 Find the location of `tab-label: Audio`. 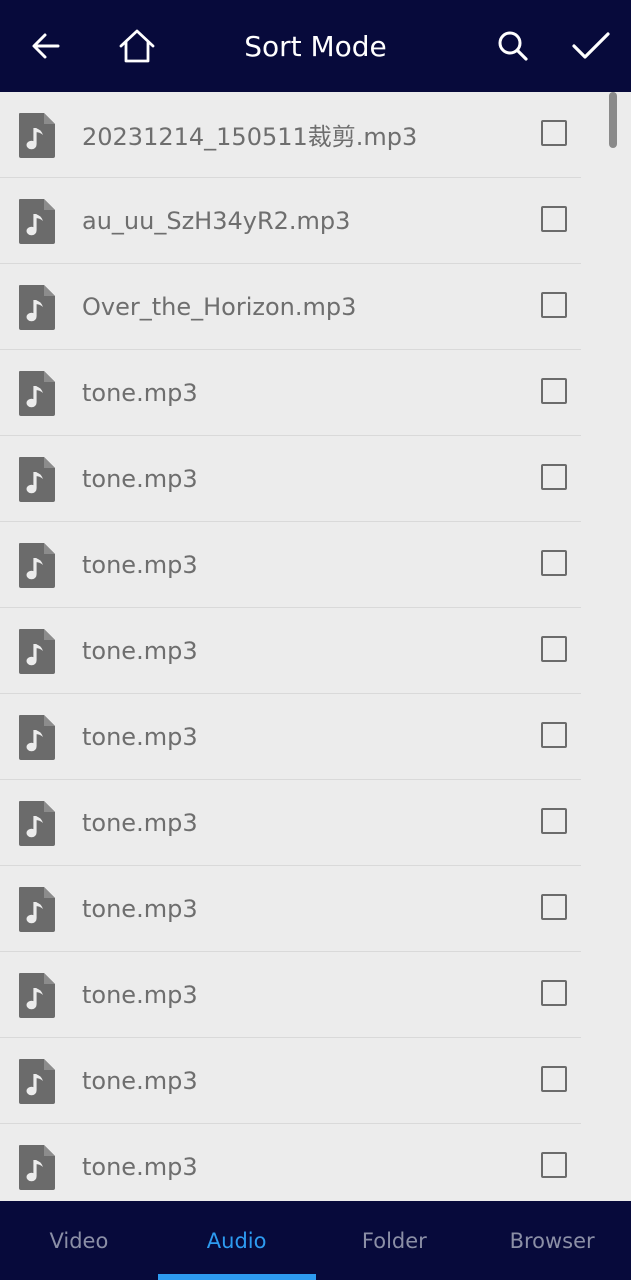

tab-label: Audio is located at coordinates (236, 1240).